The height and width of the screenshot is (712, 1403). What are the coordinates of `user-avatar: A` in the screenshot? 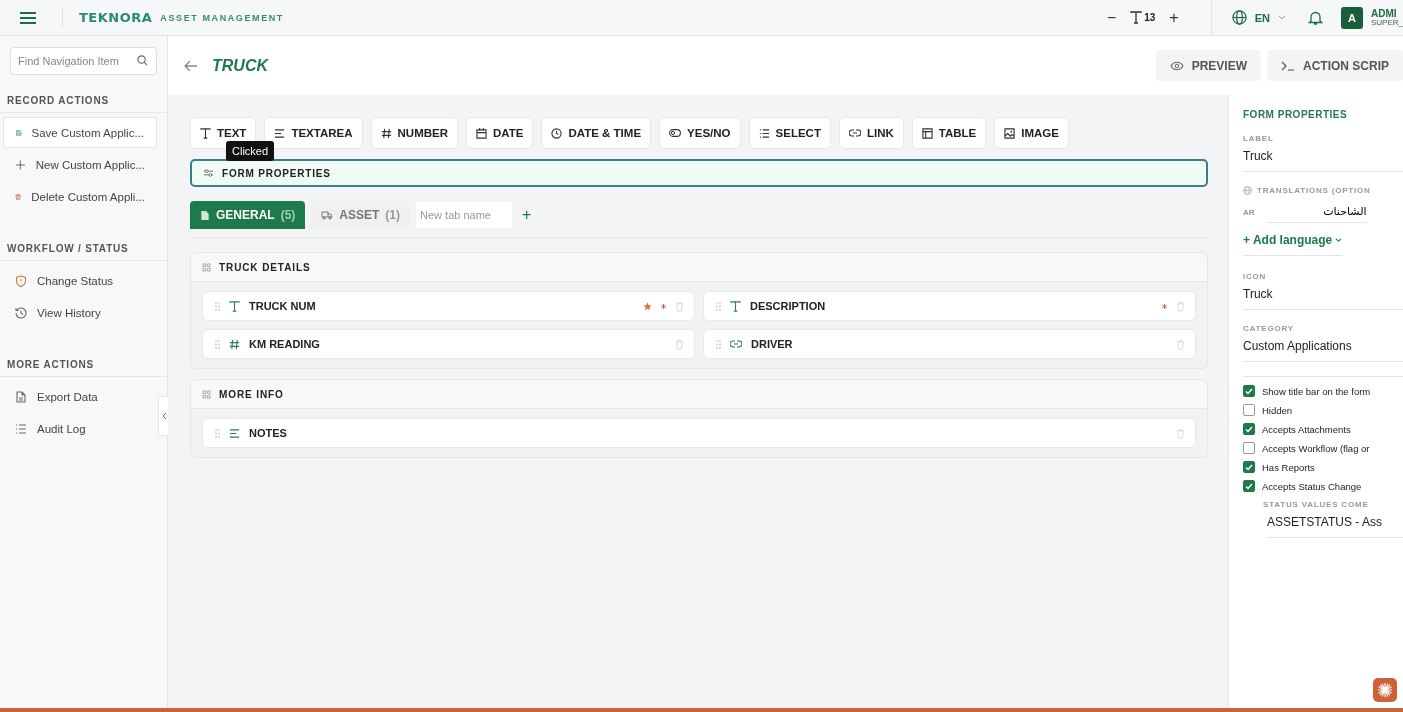 It's located at (1352, 17).